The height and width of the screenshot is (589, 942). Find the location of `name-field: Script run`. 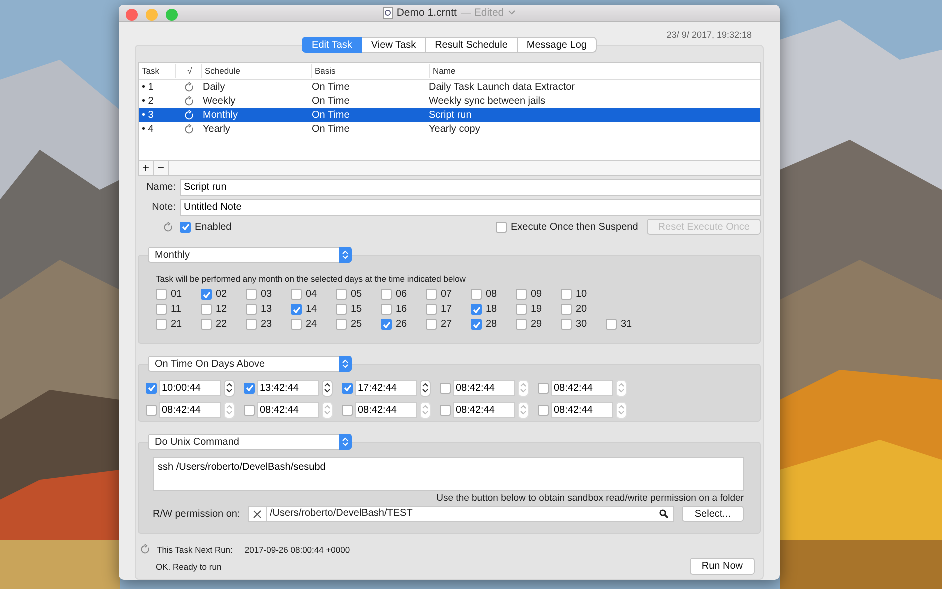

name-field: Script run is located at coordinates (470, 187).